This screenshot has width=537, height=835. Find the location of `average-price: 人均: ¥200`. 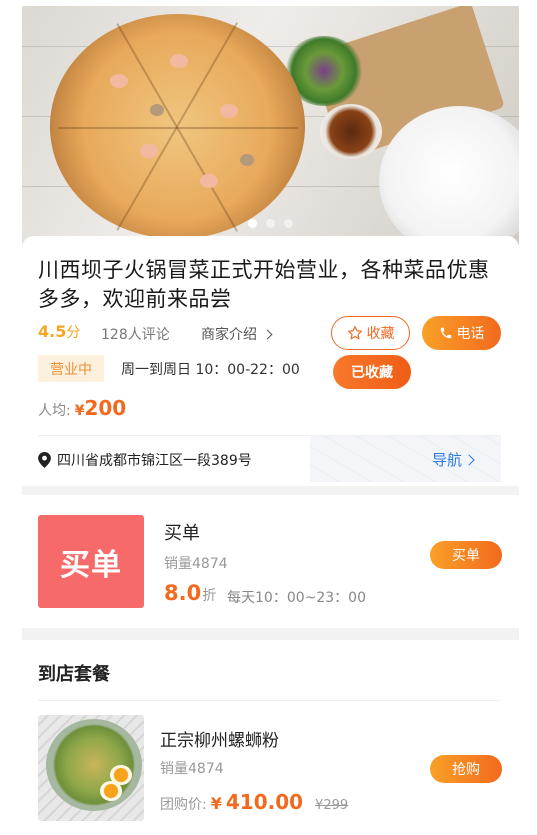

average-price: 人均: ¥200 is located at coordinates (82, 408).